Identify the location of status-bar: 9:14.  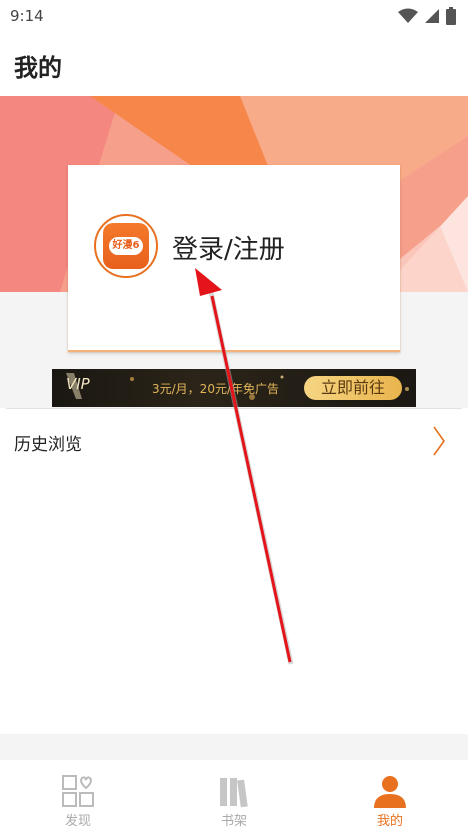
(234, 17).